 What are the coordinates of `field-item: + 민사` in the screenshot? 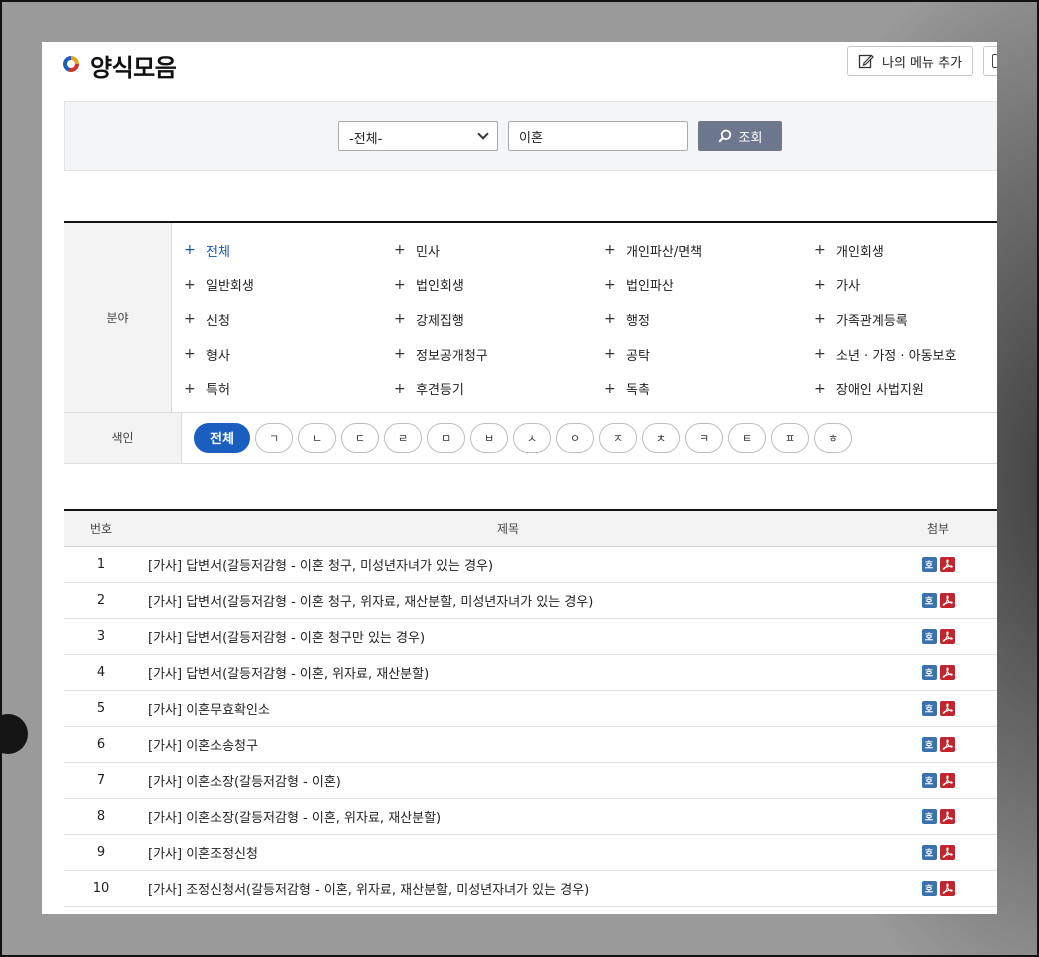 It's located at (499, 250).